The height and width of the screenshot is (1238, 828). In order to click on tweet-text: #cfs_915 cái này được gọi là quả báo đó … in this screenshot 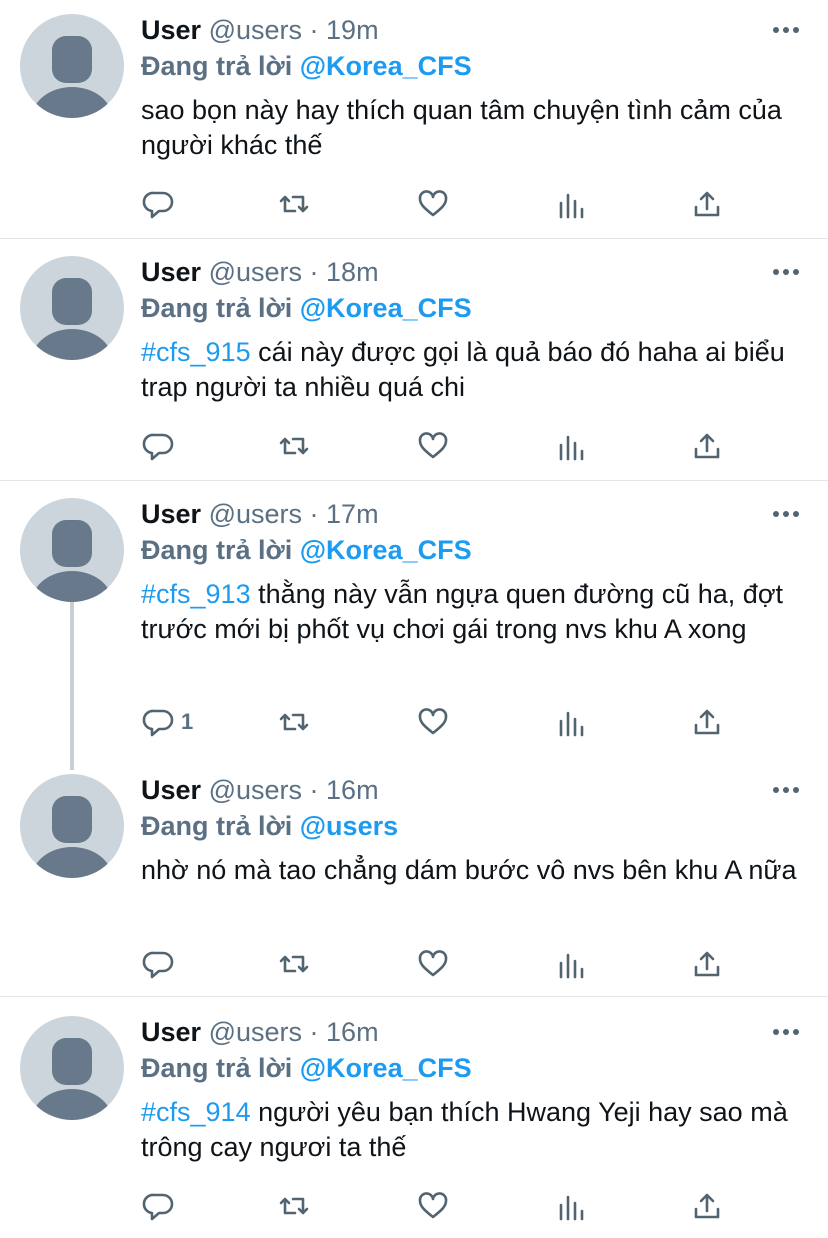, I will do `click(476, 370)`.